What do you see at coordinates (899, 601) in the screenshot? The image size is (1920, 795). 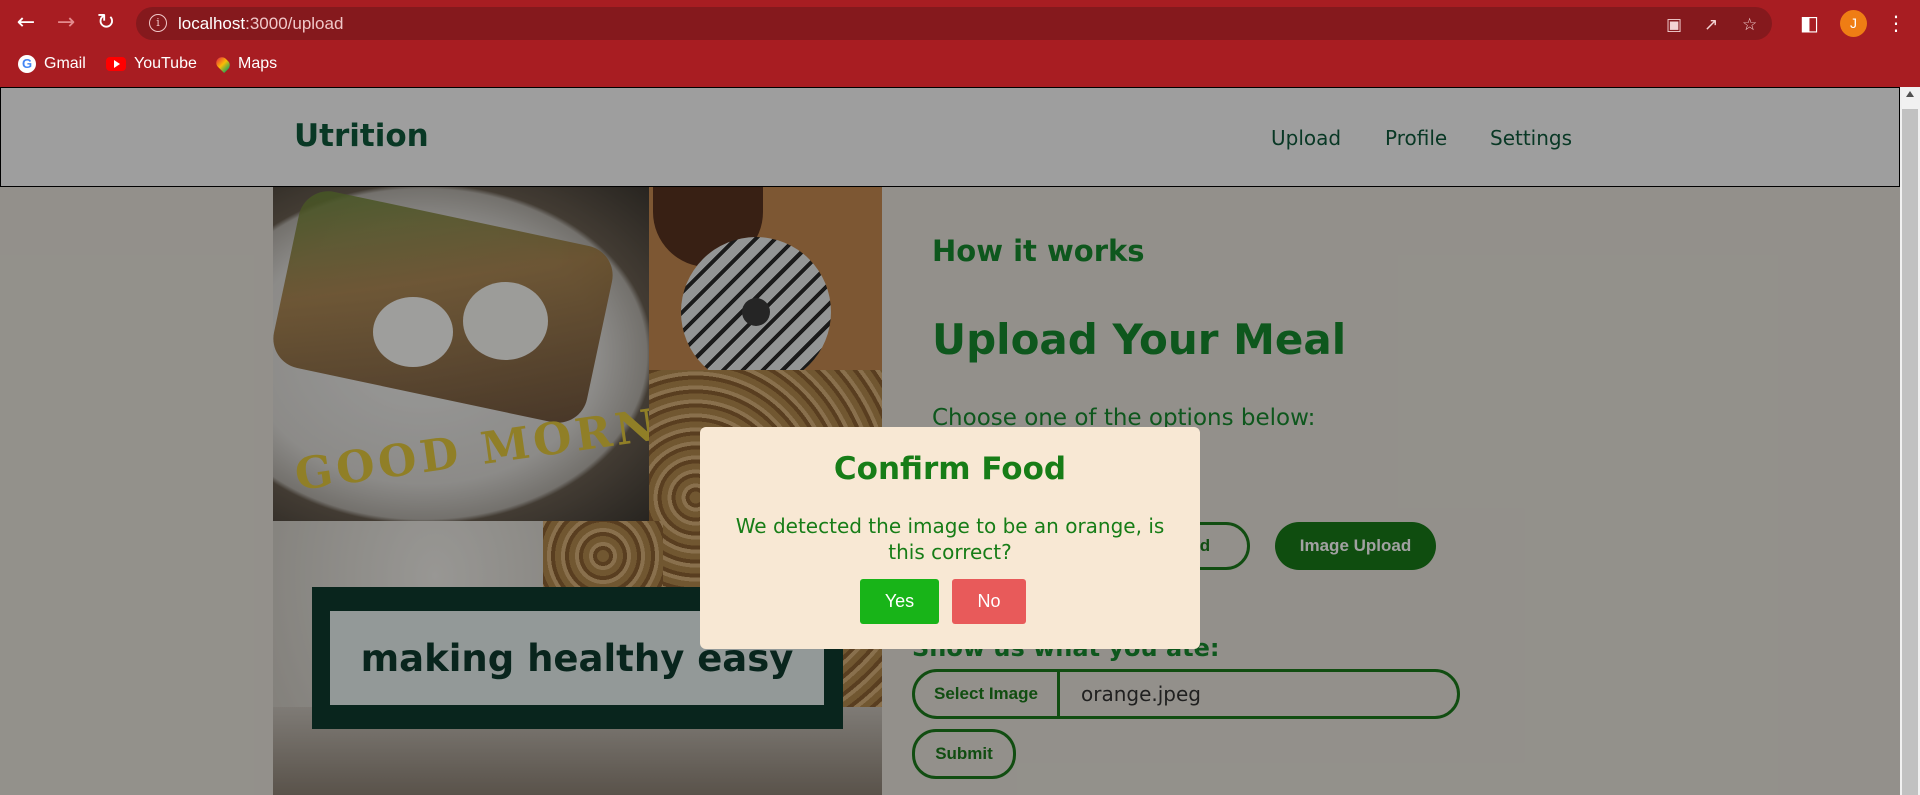 I see `yes-button: Yes` at bounding box center [899, 601].